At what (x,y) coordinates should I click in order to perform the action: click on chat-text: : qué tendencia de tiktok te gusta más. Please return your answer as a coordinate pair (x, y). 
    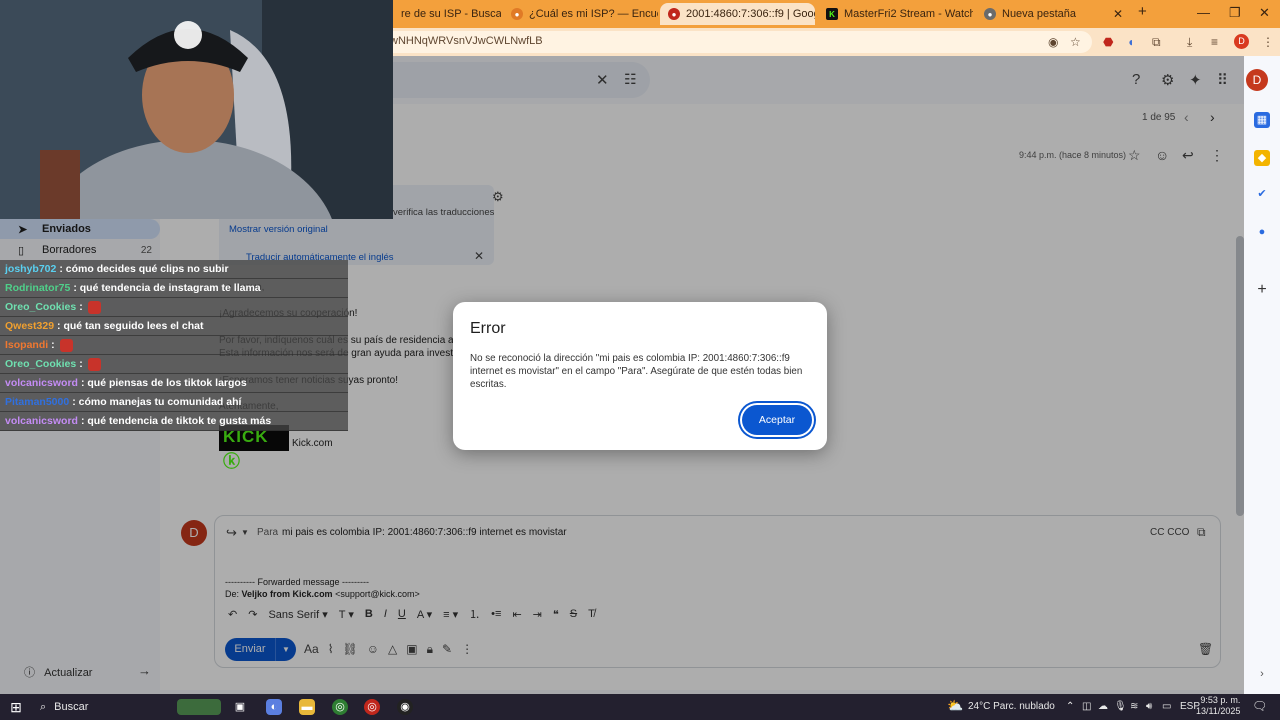
    Looking at the image, I should click on (176, 421).